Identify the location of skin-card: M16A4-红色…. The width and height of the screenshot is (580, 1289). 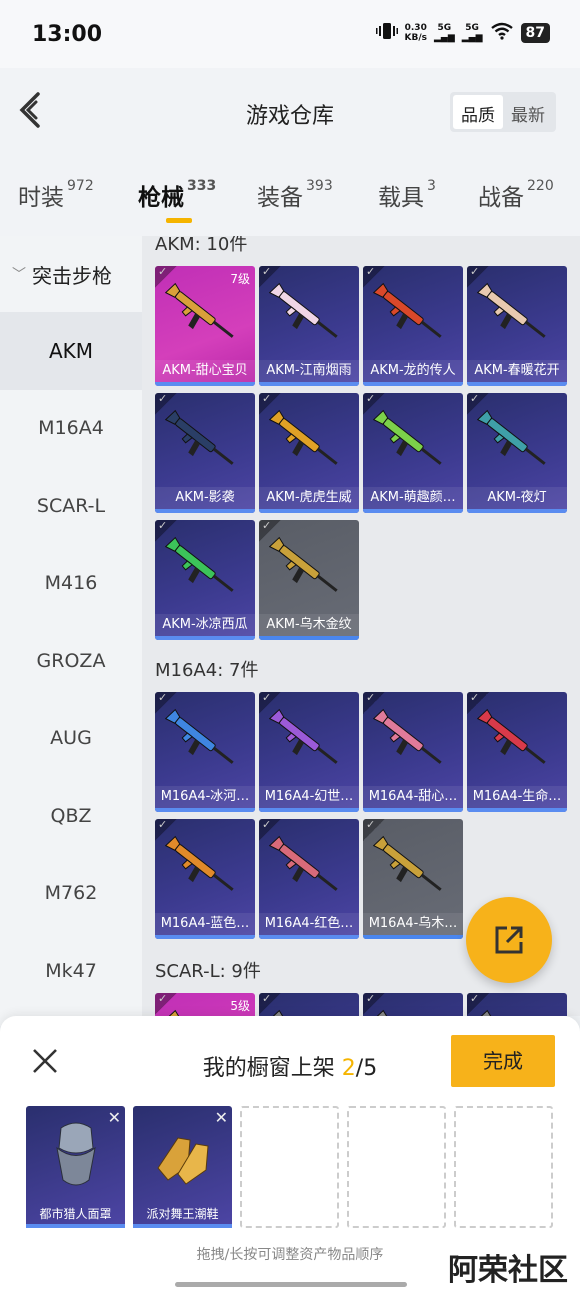
(309, 879).